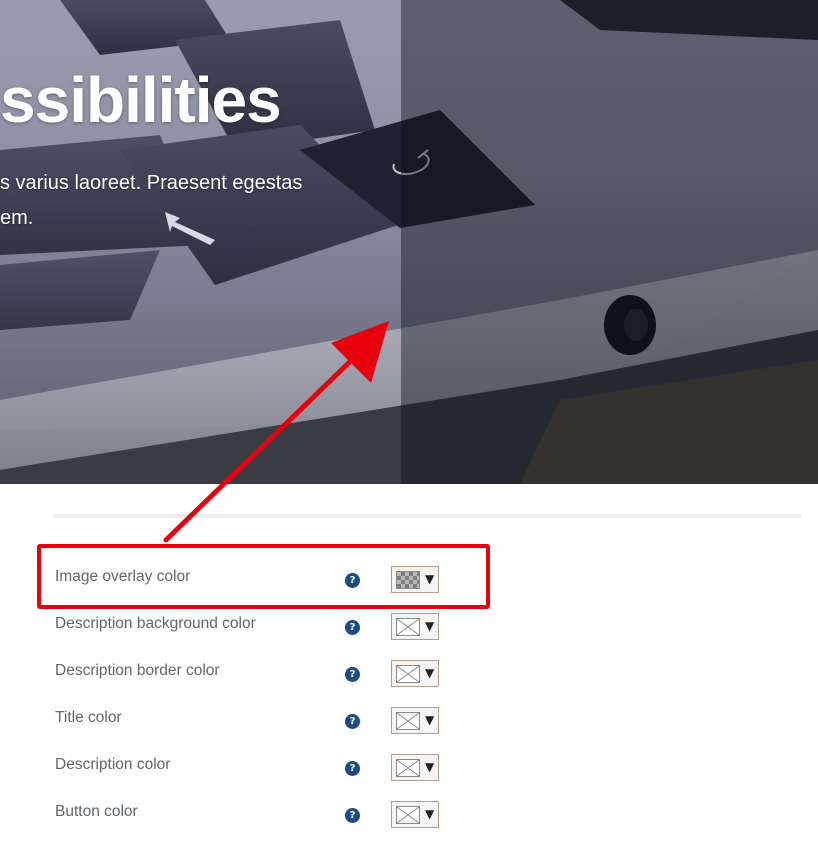 The width and height of the screenshot is (818, 846). I want to click on setting-row-button-color: Button color ? ▼, so click(409, 814).